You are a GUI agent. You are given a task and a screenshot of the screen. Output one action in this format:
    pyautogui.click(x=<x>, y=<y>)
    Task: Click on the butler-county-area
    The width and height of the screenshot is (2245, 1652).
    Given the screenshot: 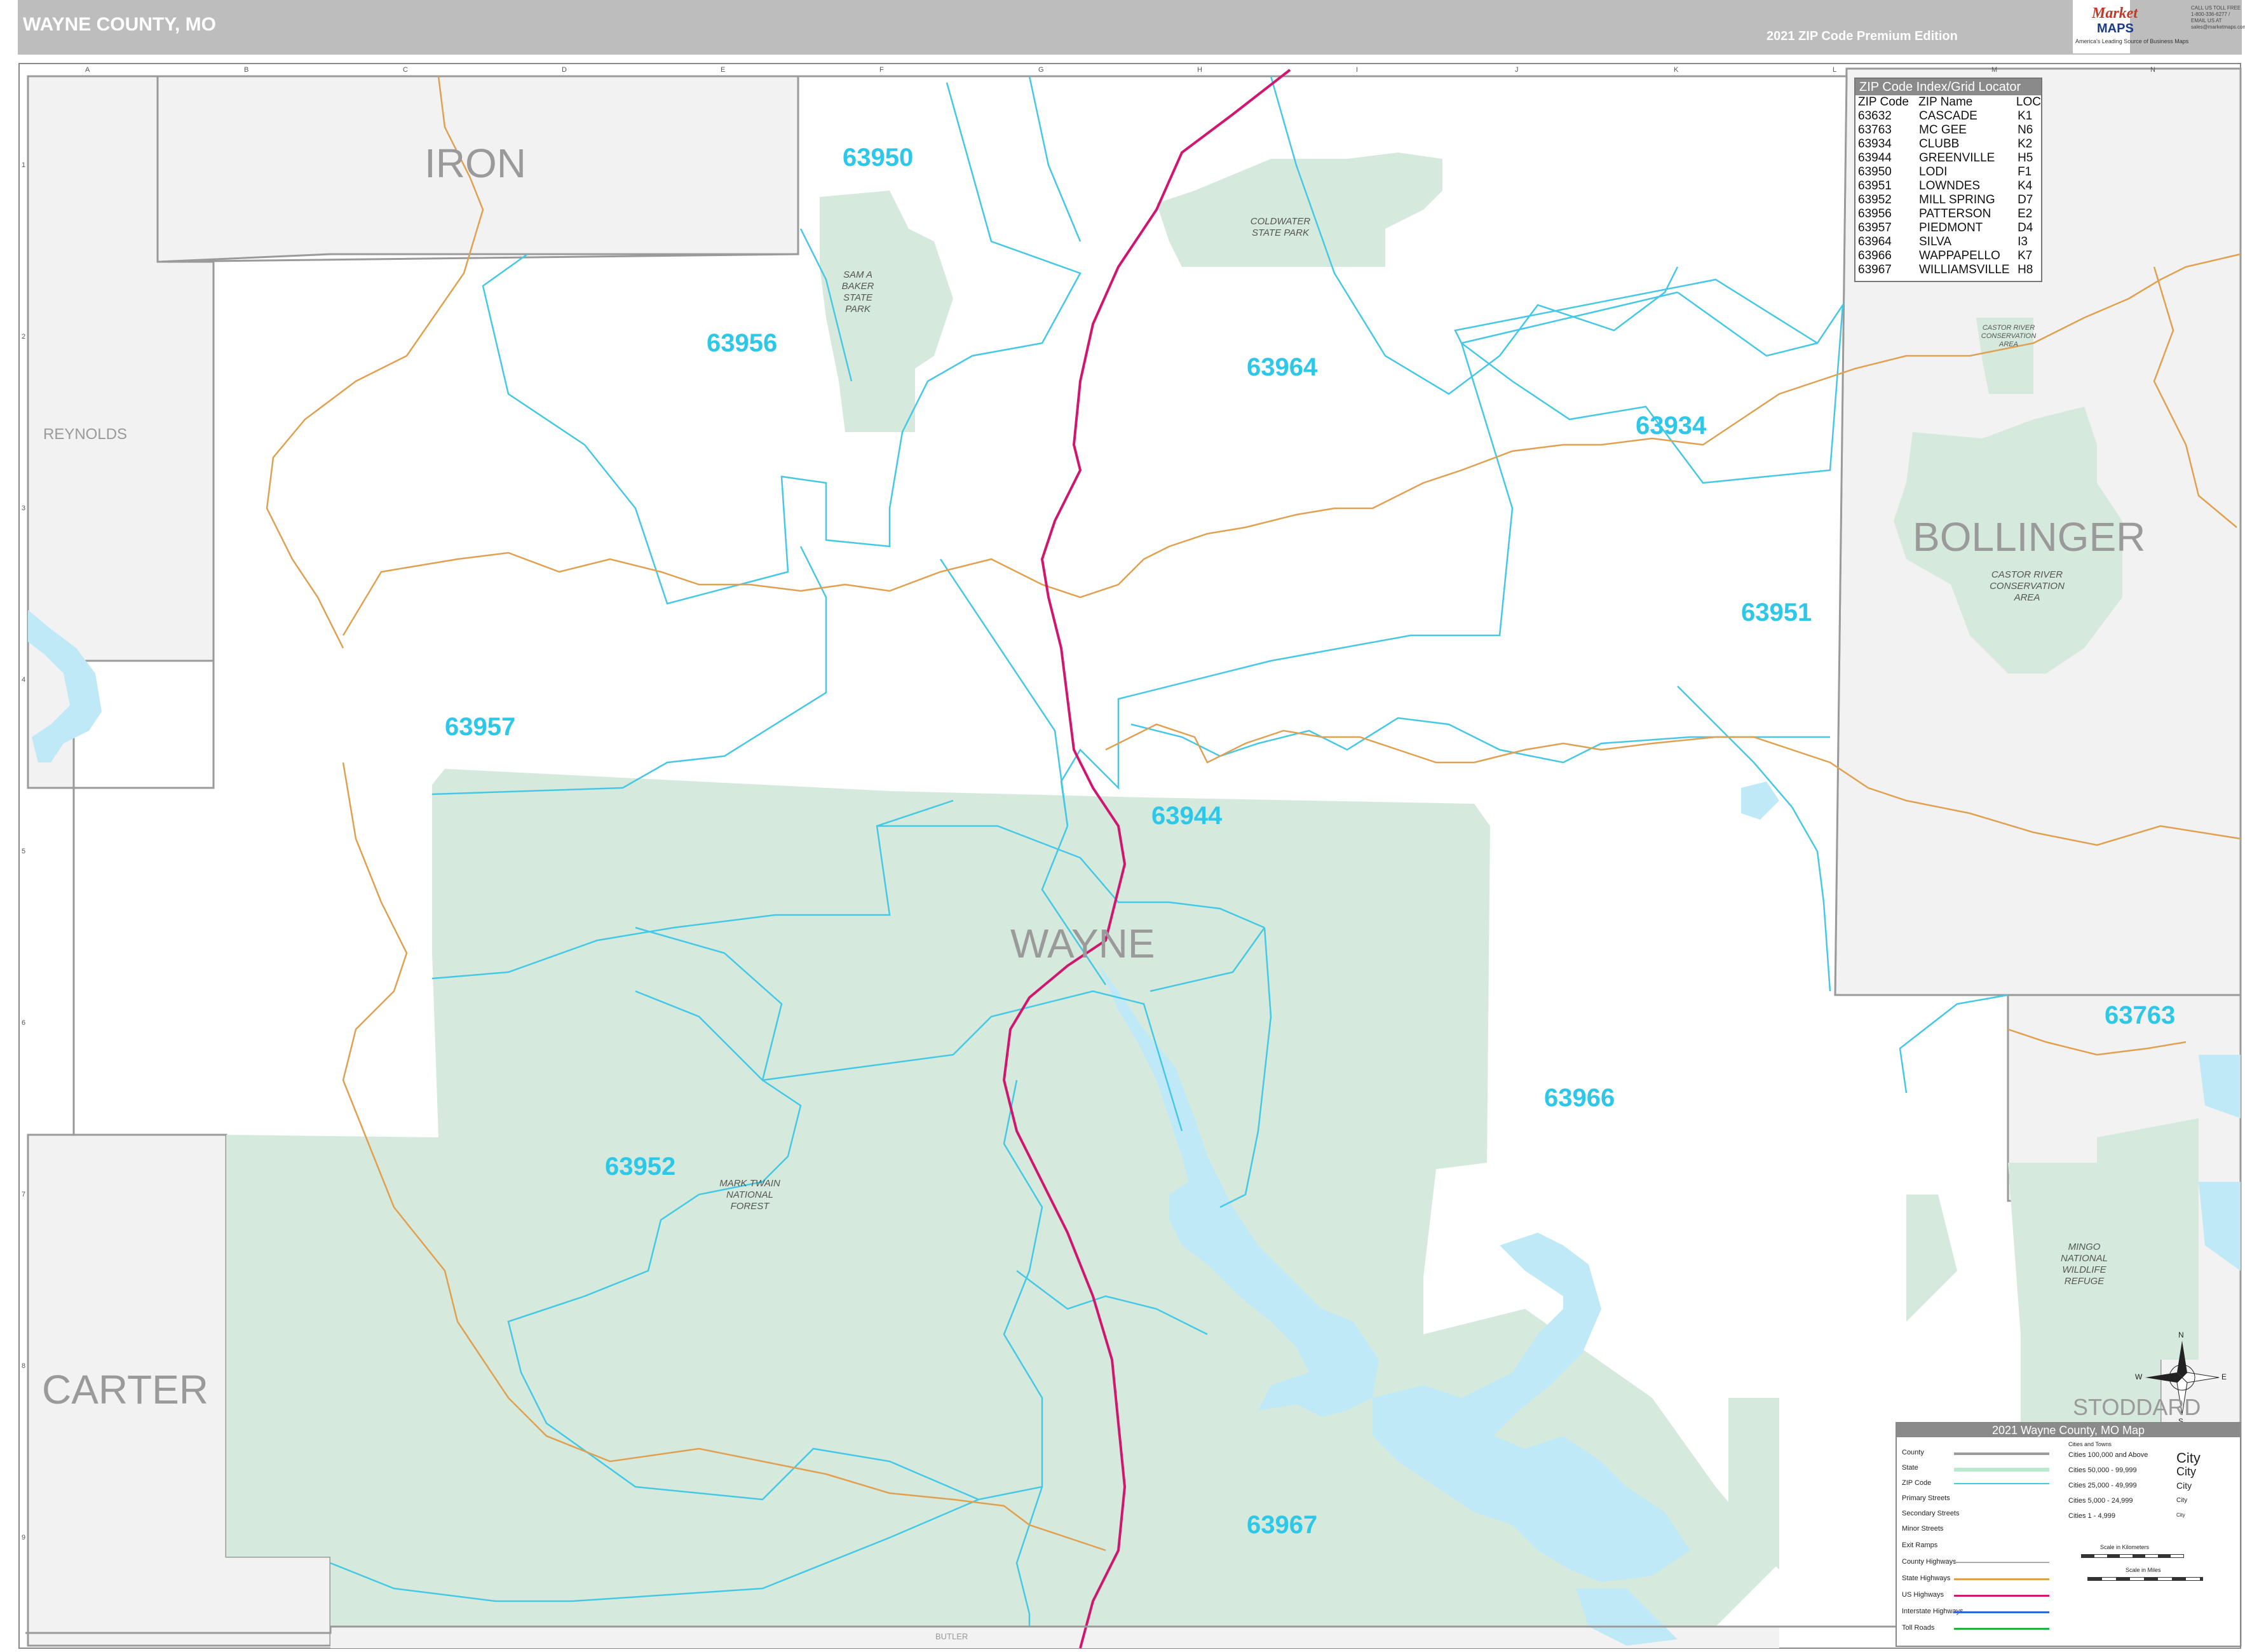 What is the action you would take?
    pyautogui.click(x=1054, y=1637)
    